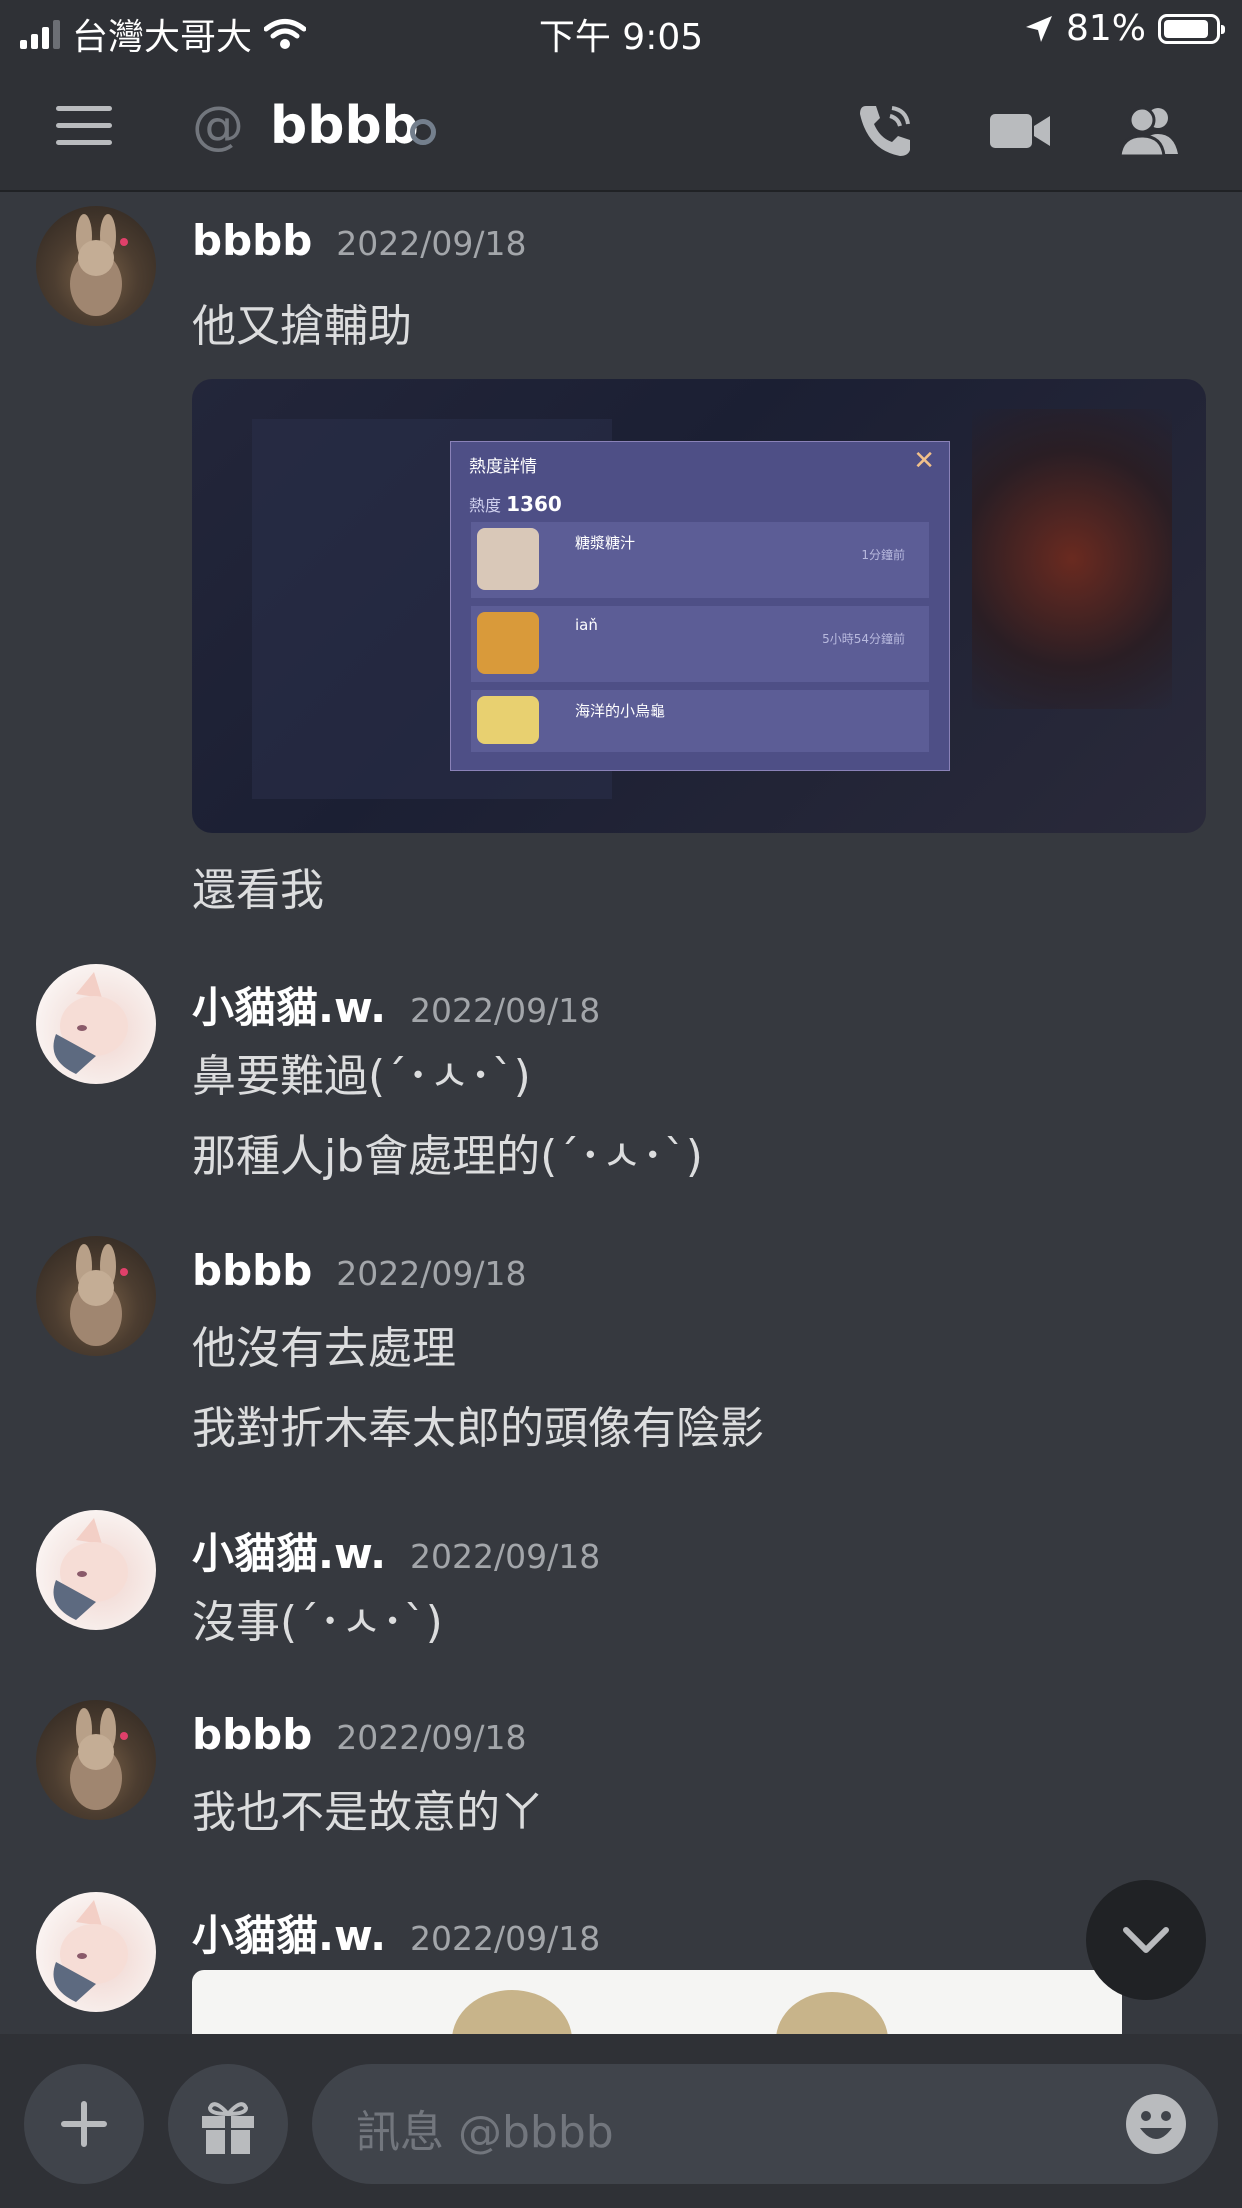 The height and width of the screenshot is (2208, 1242). I want to click on offline-status-icon, so click(423, 132).